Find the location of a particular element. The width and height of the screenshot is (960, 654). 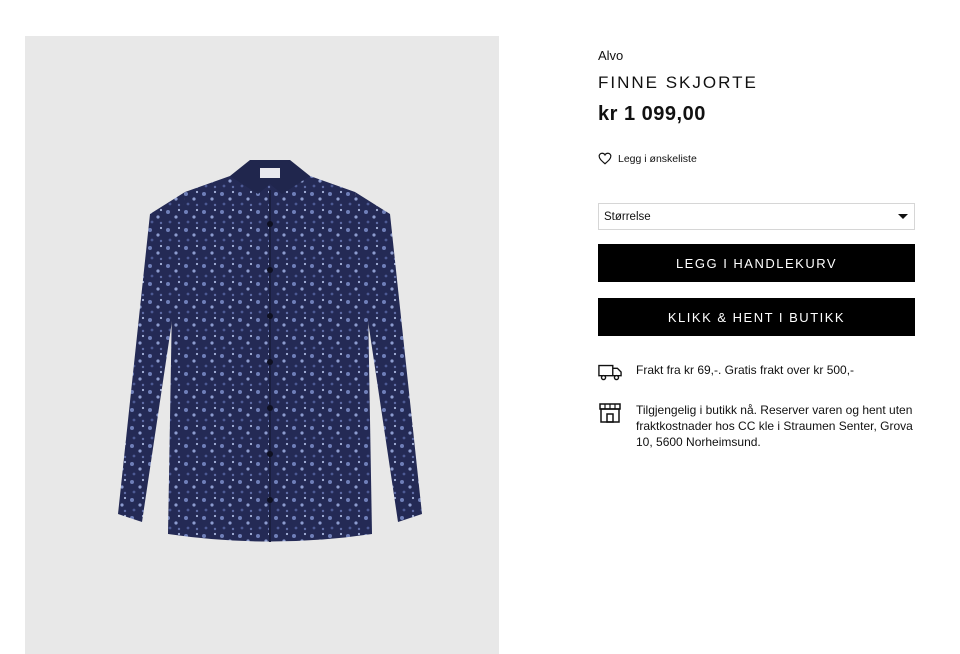

chevron-down-icon is located at coordinates (903, 216).